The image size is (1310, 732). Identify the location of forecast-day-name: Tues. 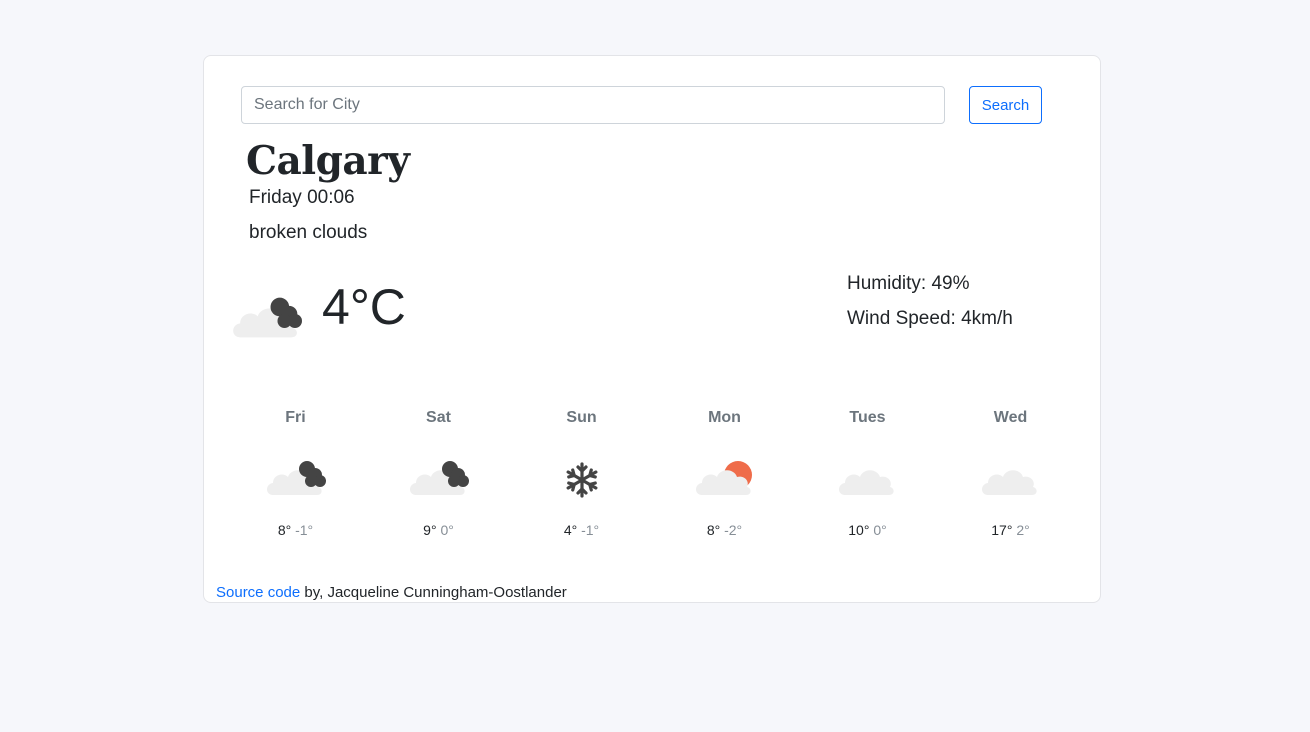
(867, 417).